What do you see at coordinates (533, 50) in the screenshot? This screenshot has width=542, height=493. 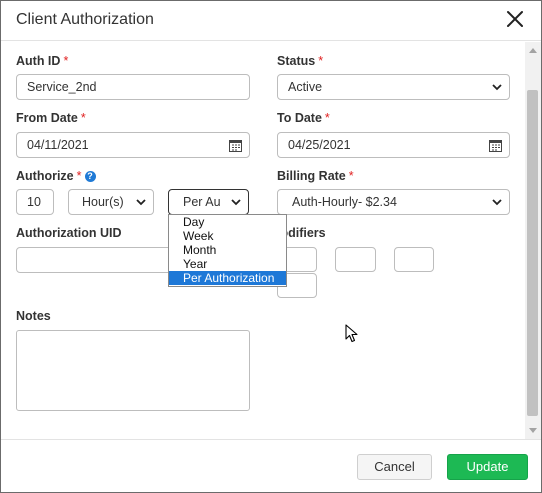 I see `scroll-up-icon` at bounding box center [533, 50].